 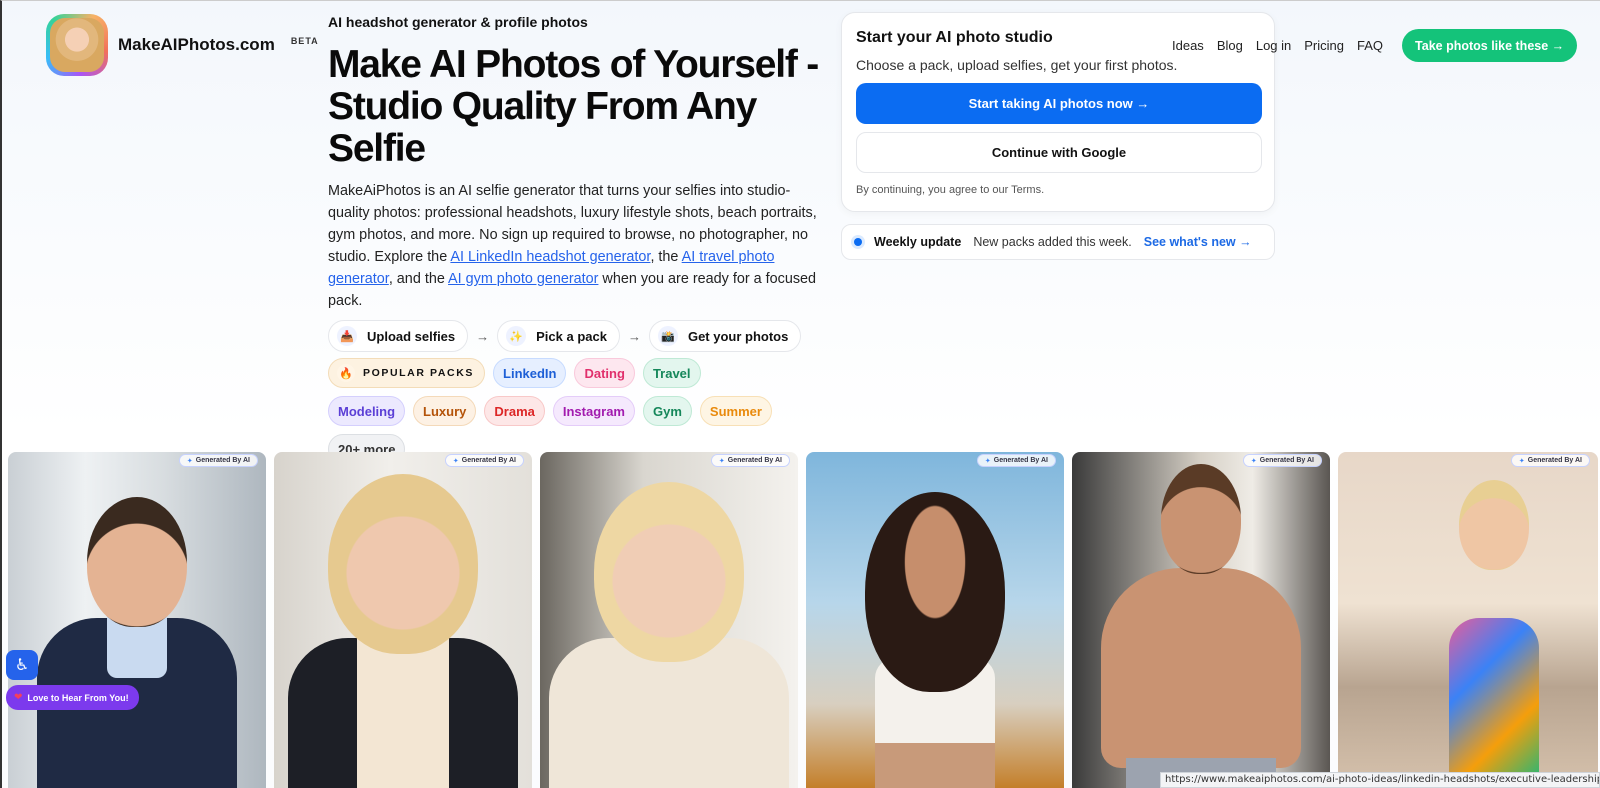 What do you see at coordinates (950, 190) in the screenshot?
I see `terms-notice: By continuing, you agree to our Terms.` at bounding box center [950, 190].